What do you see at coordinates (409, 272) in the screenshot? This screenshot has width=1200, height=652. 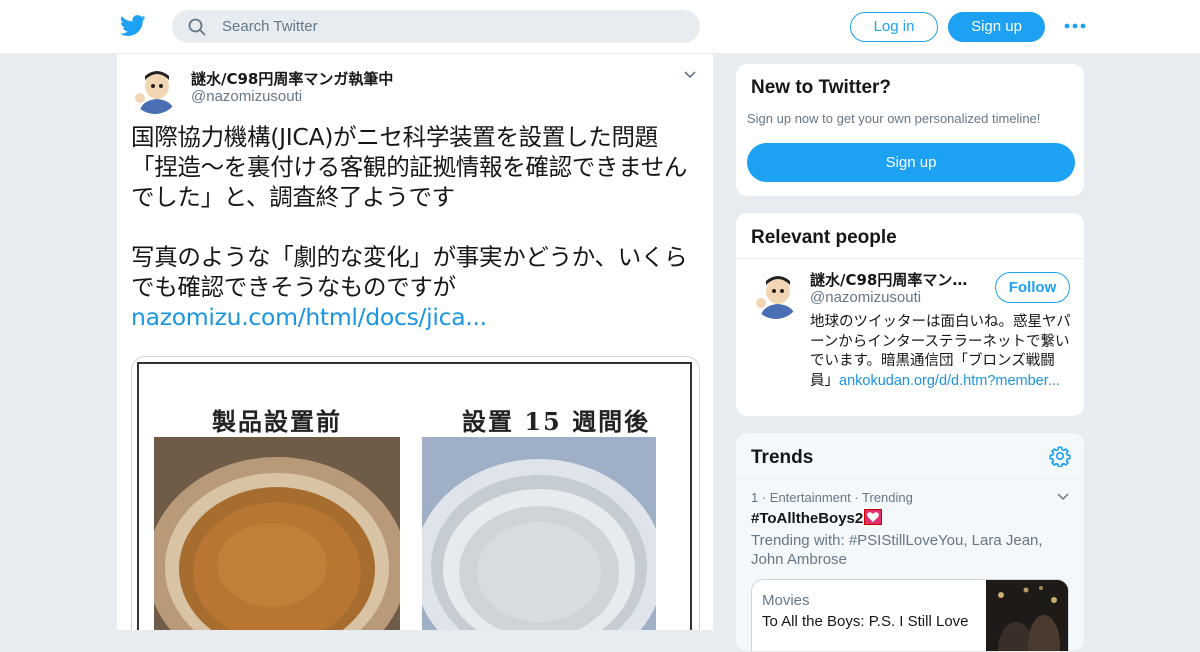 I see `tweet-paragraph-2: 写真のような「劇的な変化」が事実かどうか、いくらでも確認できそうなものですが` at bounding box center [409, 272].